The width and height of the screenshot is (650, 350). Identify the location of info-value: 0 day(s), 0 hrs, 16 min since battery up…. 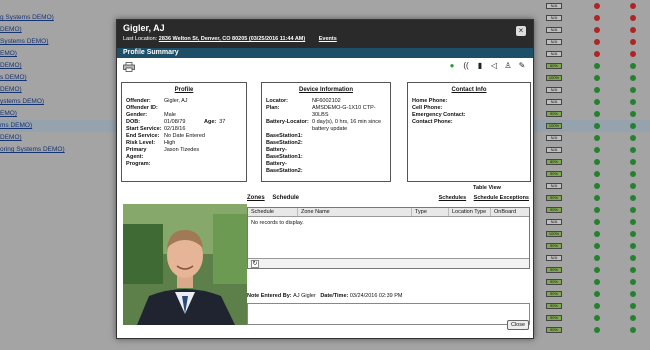
(347, 125).